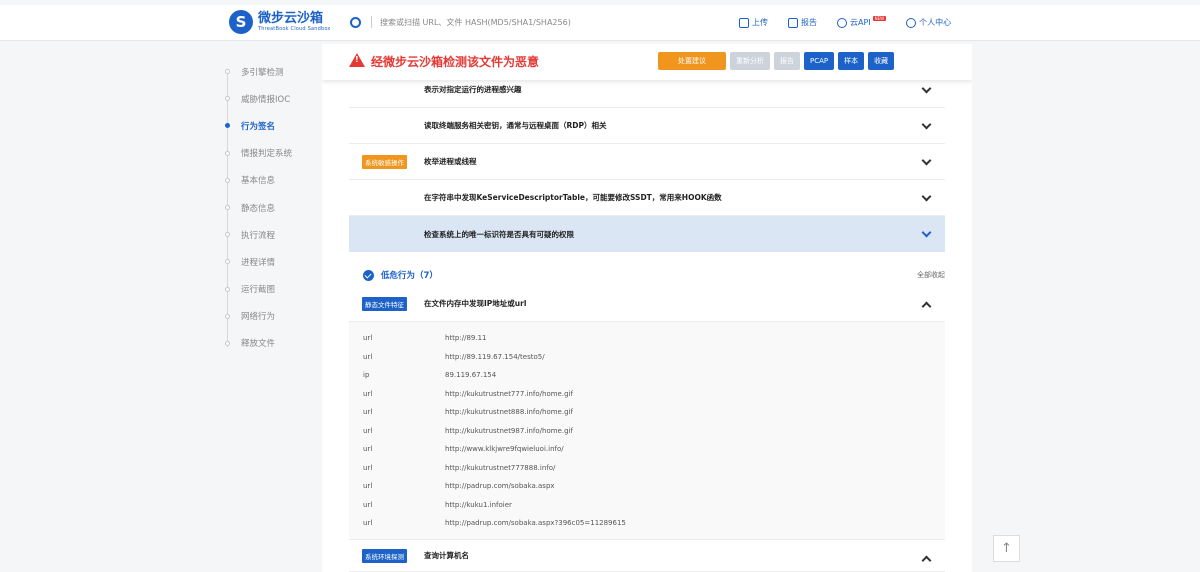 Image resolution: width=1200 pixels, height=572 pixels. I want to click on nav-upload: 上传, so click(753, 22).